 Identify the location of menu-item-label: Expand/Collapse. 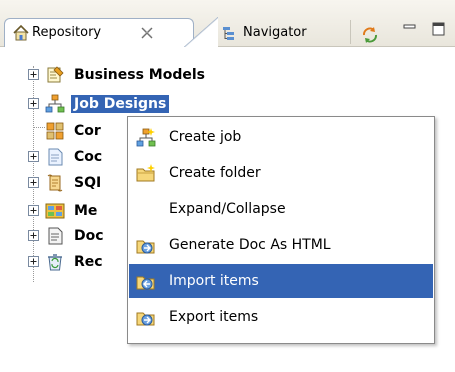
(227, 209).